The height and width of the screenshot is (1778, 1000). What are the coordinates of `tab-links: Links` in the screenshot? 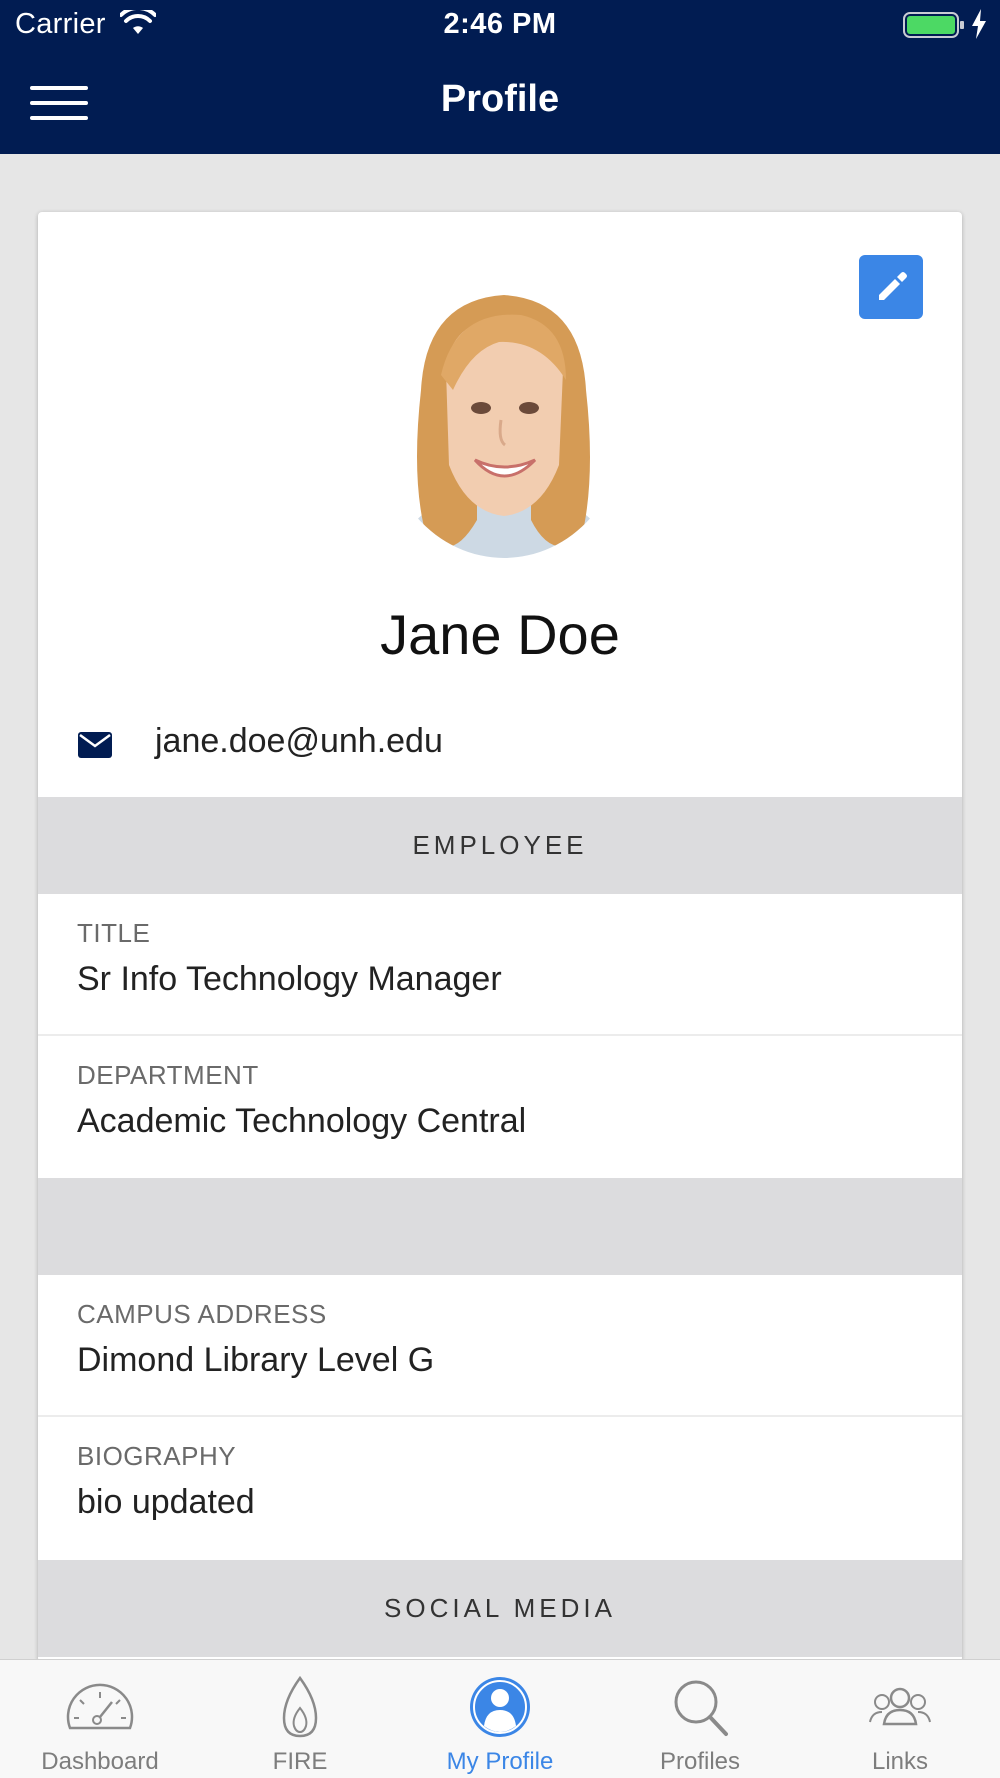 It's located at (900, 1719).